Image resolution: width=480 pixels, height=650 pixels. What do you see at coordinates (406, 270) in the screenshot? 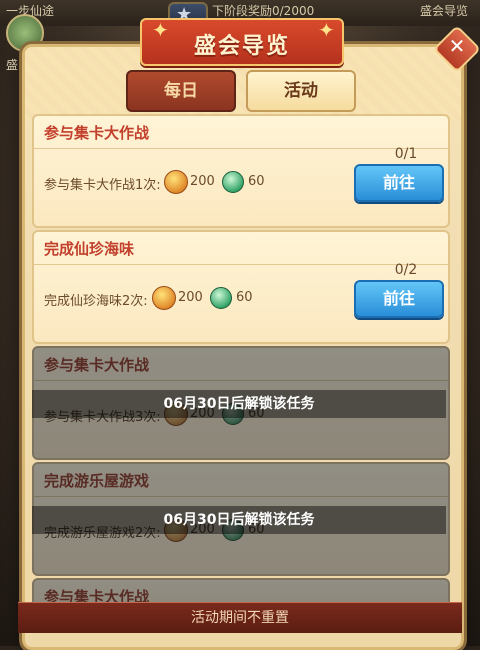
I see `task-progress: 0/2` at bounding box center [406, 270].